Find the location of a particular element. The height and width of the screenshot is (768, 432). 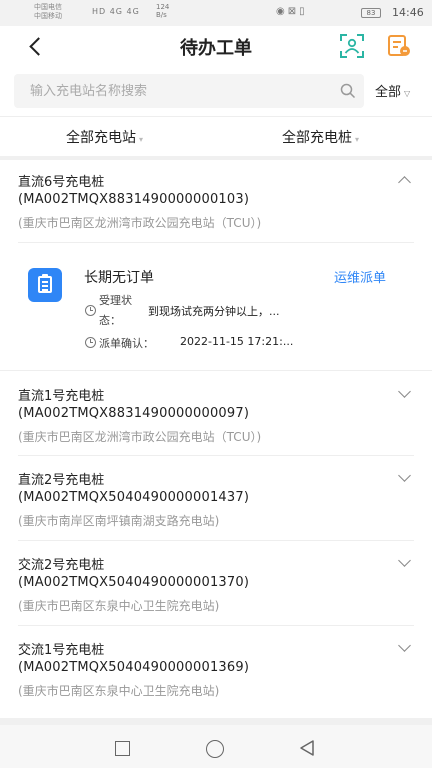

clock: 14:46 is located at coordinates (408, 12).